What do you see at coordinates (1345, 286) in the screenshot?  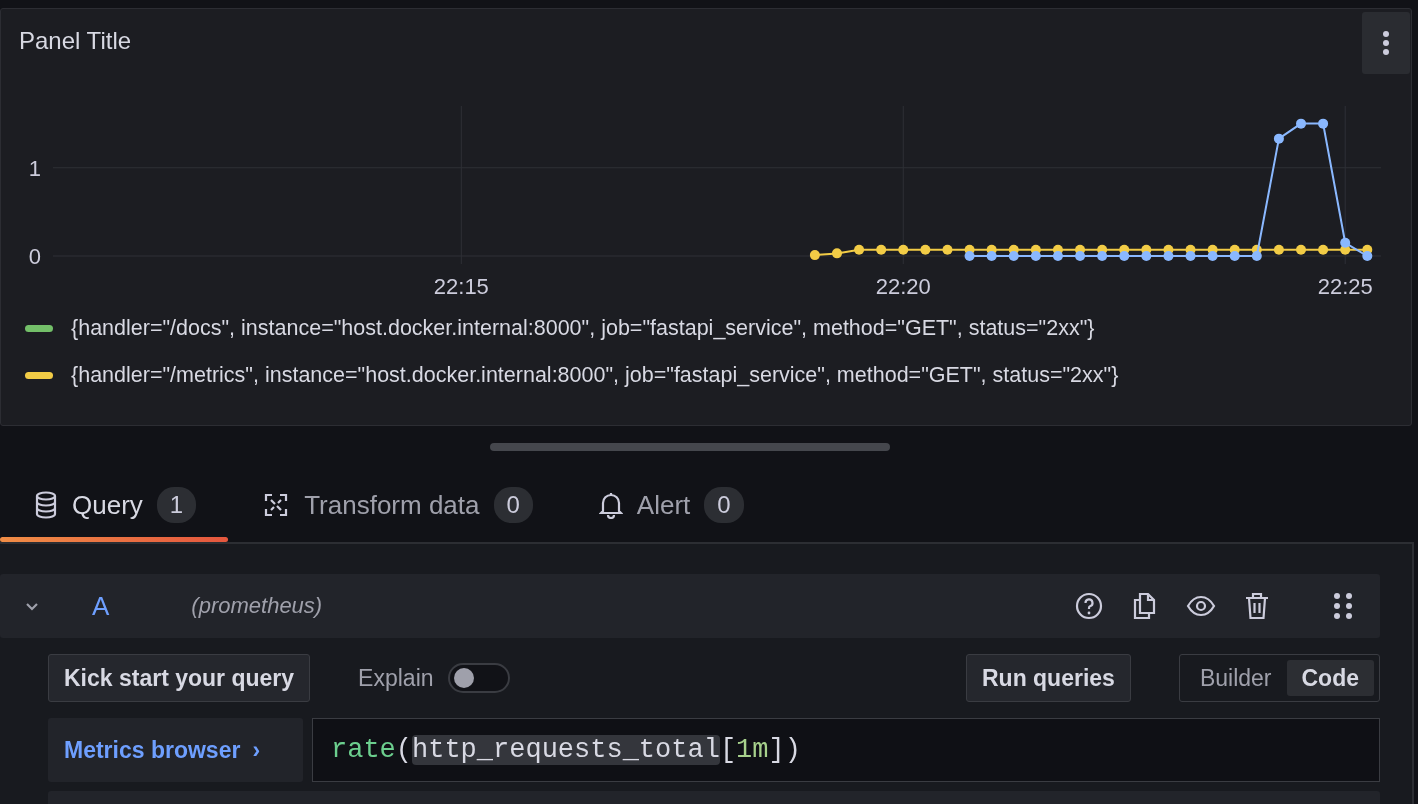 I see `x-axis-label: 22:25` at bounding box center [1345, 286].